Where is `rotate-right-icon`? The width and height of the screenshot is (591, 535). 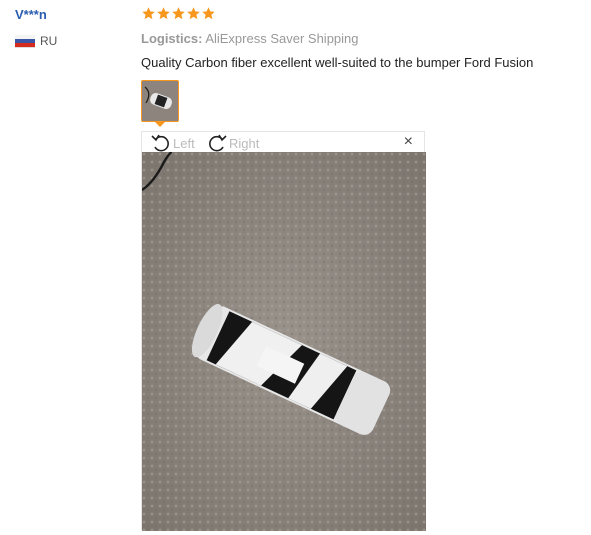 rotate-right-icon is located at coordinates (218, 143).